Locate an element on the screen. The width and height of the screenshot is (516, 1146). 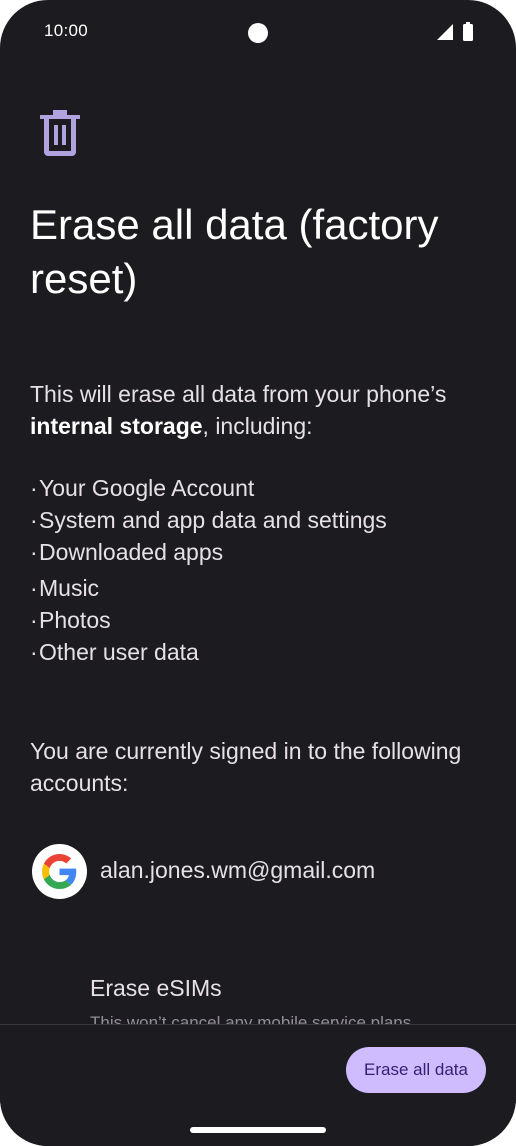
list-item-label: Other user data is located at coordinates (119, 652).